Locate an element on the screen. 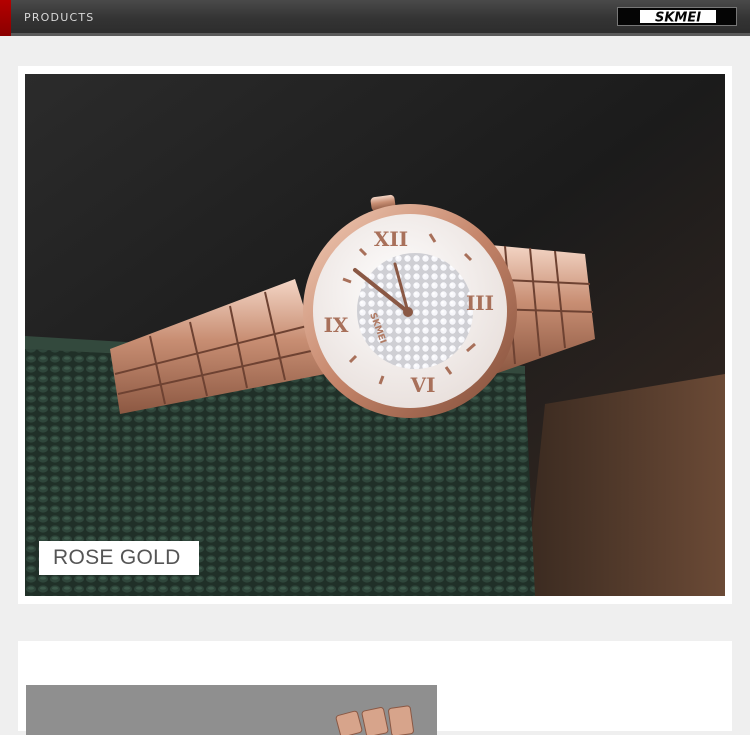  svg-text: VI is located at coordinates (423, 385).